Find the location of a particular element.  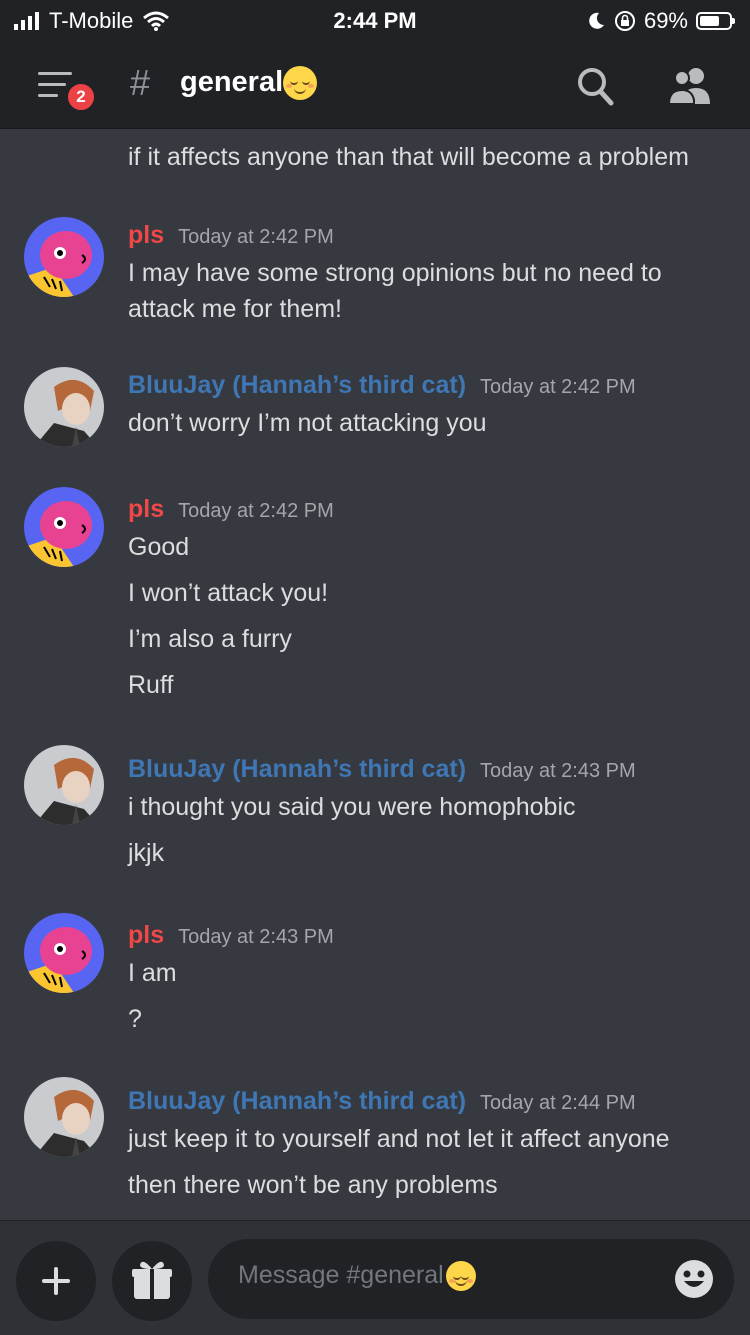

status-bar: T-Mobile 2:44 PM 69% is located at coordinates (375, 20).